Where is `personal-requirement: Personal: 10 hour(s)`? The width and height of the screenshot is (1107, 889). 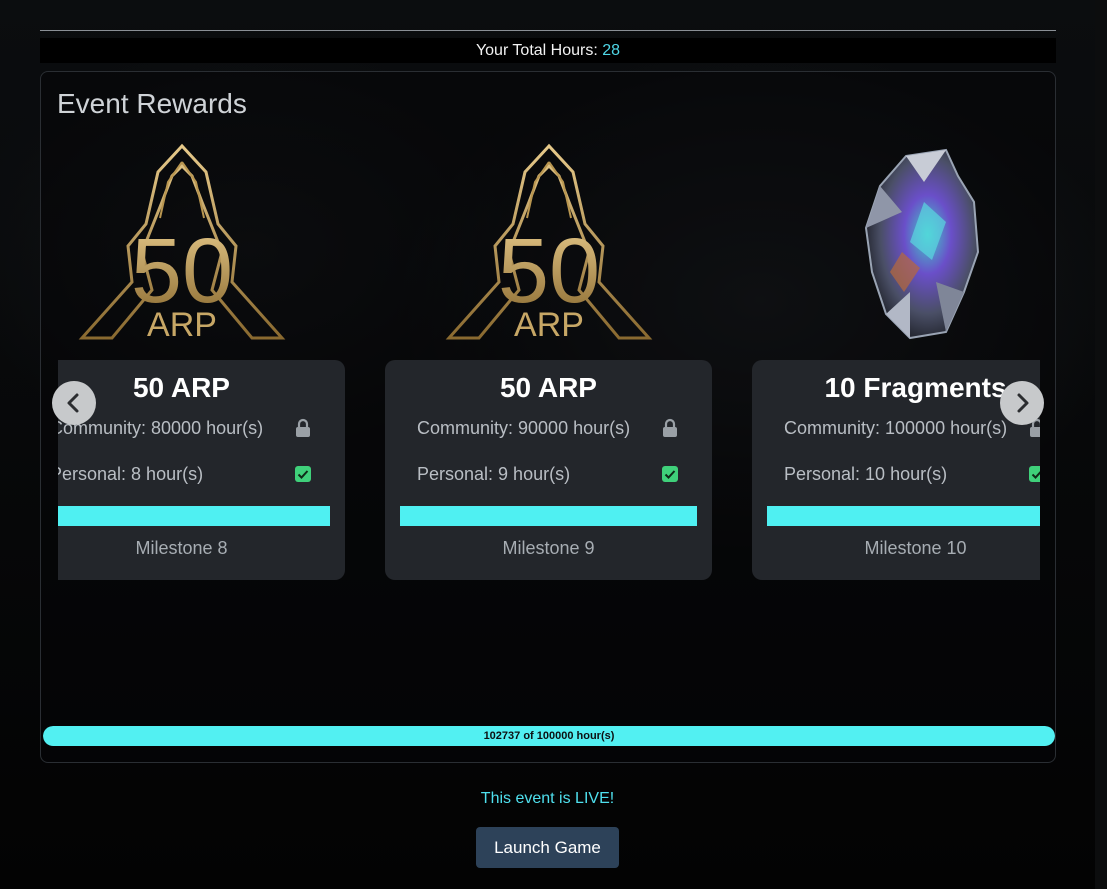 personal-requirement: Personal: 10 hour(s) is located at coordinates (912, 474).